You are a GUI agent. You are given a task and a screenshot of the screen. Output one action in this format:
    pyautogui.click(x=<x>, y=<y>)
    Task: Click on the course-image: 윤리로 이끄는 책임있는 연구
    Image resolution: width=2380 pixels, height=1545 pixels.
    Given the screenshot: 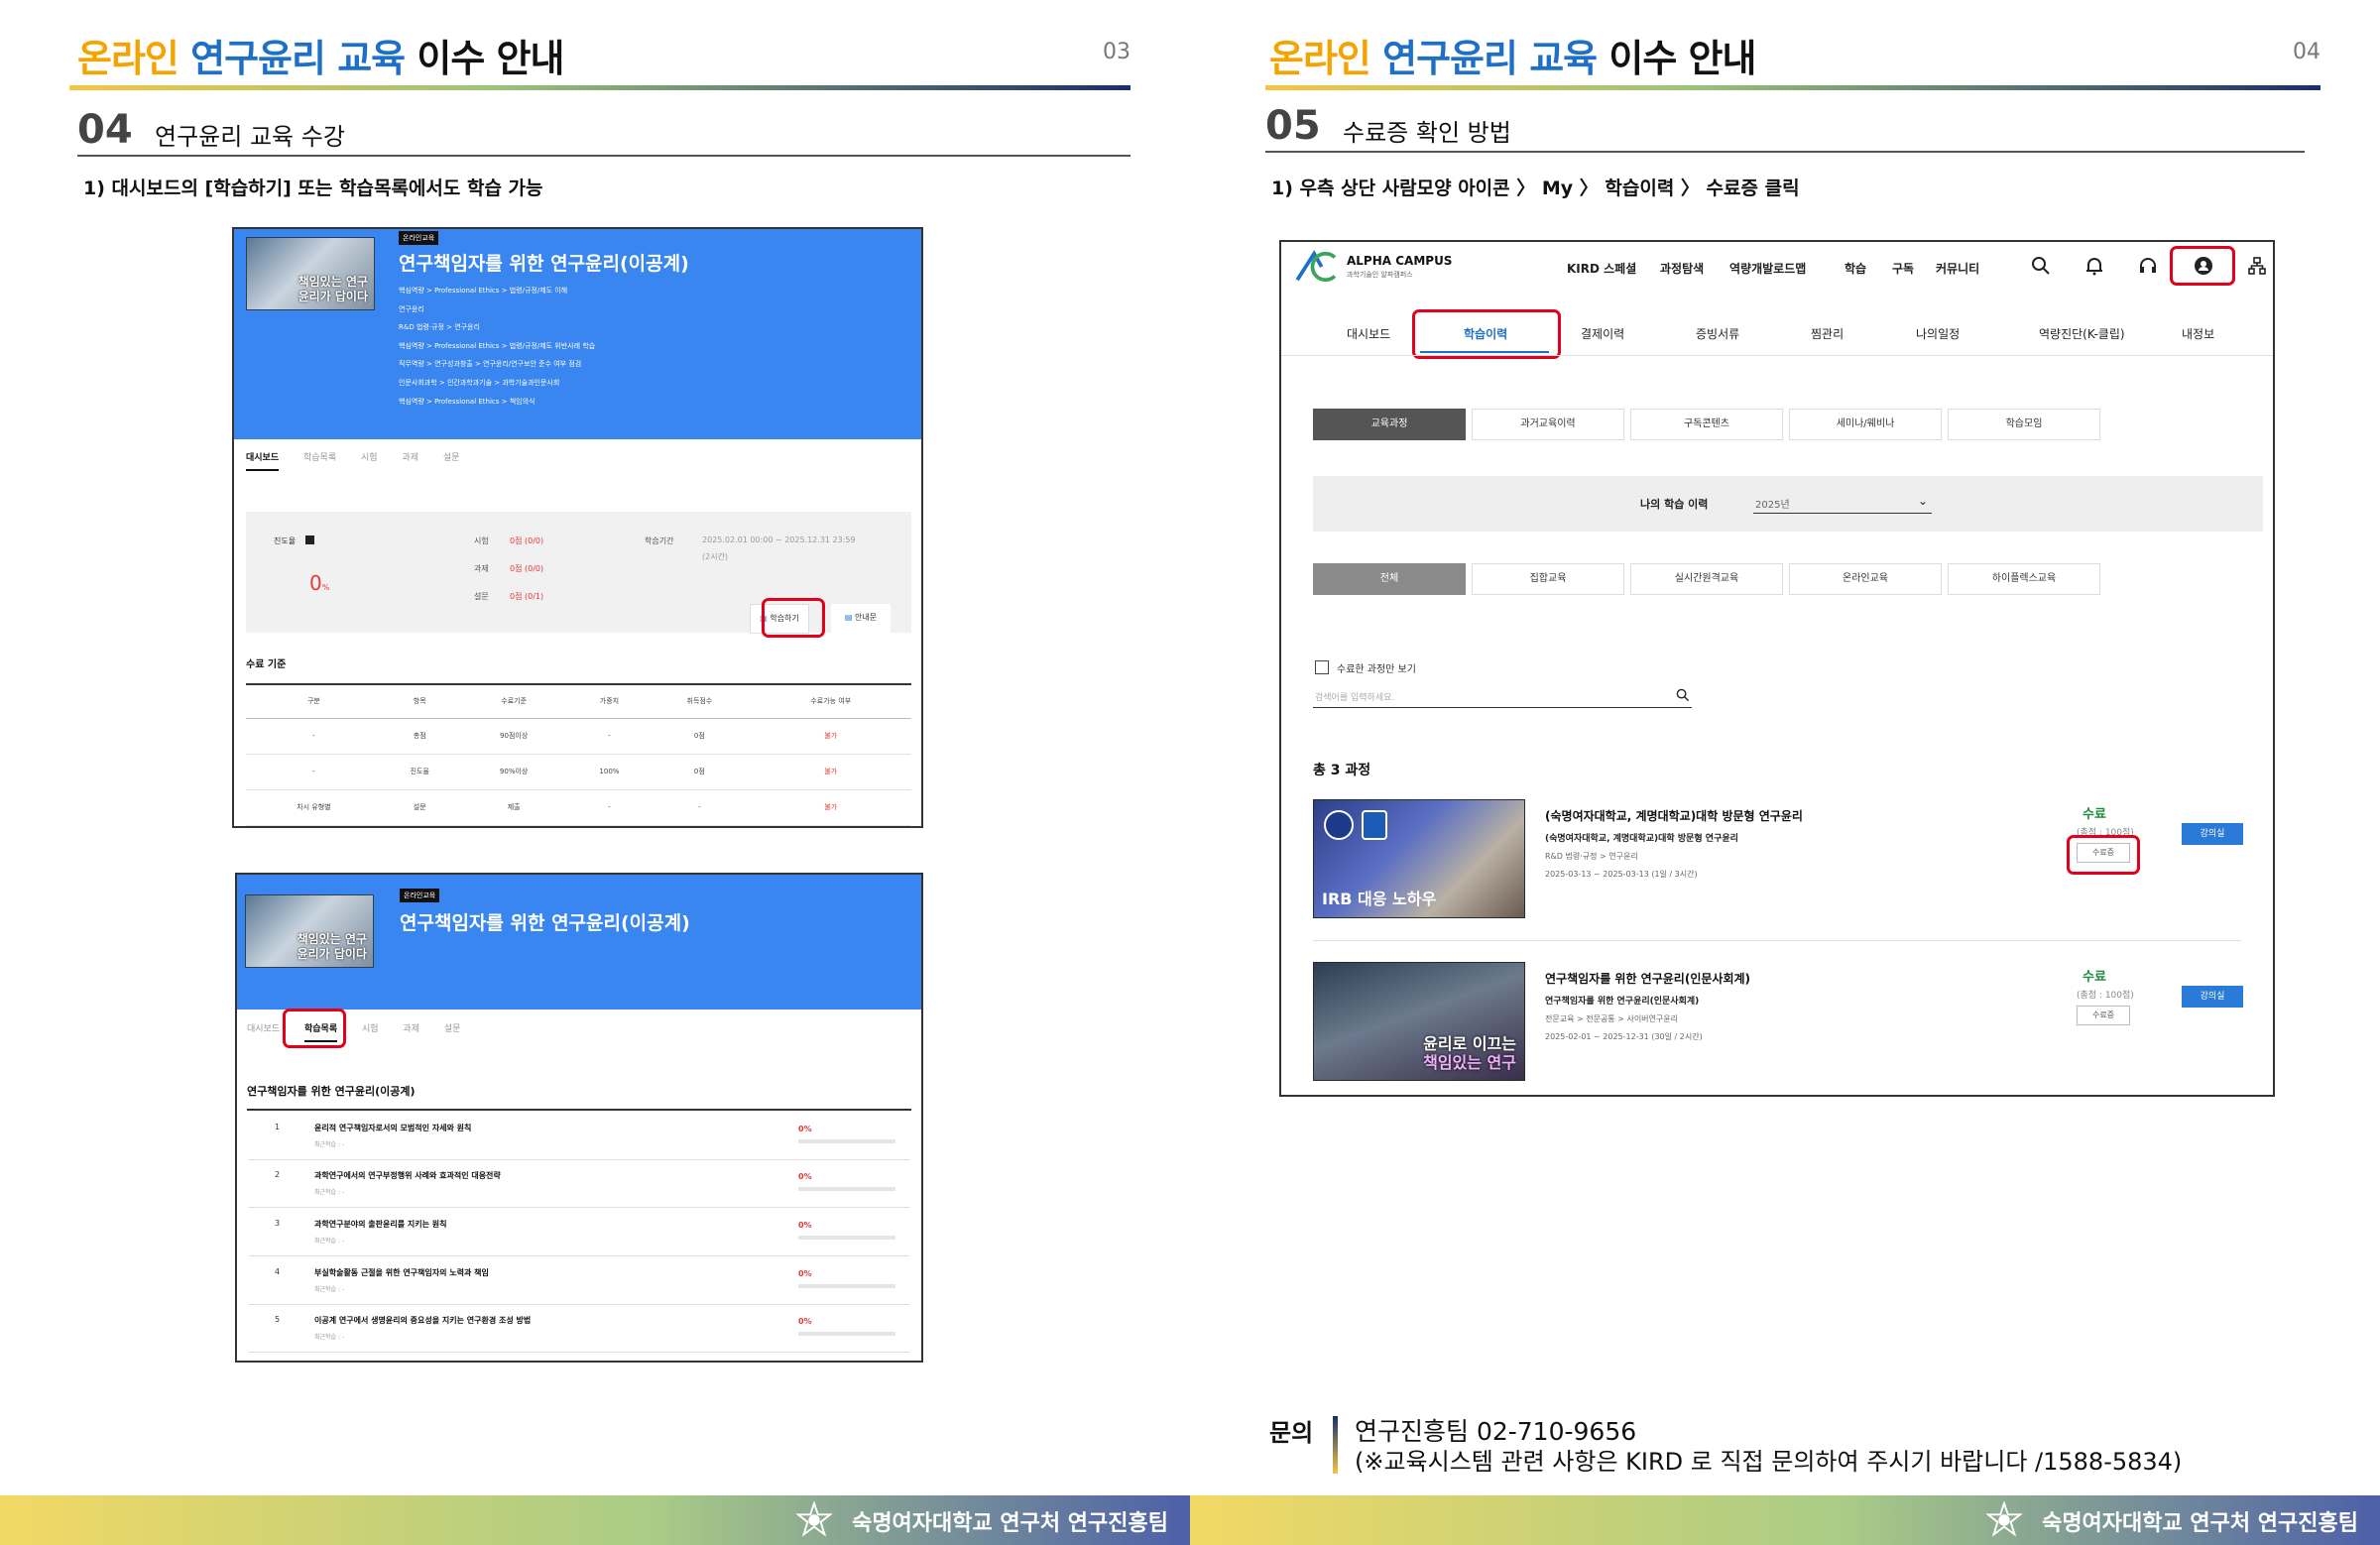 What is the action you would take?
    pyautogui.click(x=1419, y=1021)
    